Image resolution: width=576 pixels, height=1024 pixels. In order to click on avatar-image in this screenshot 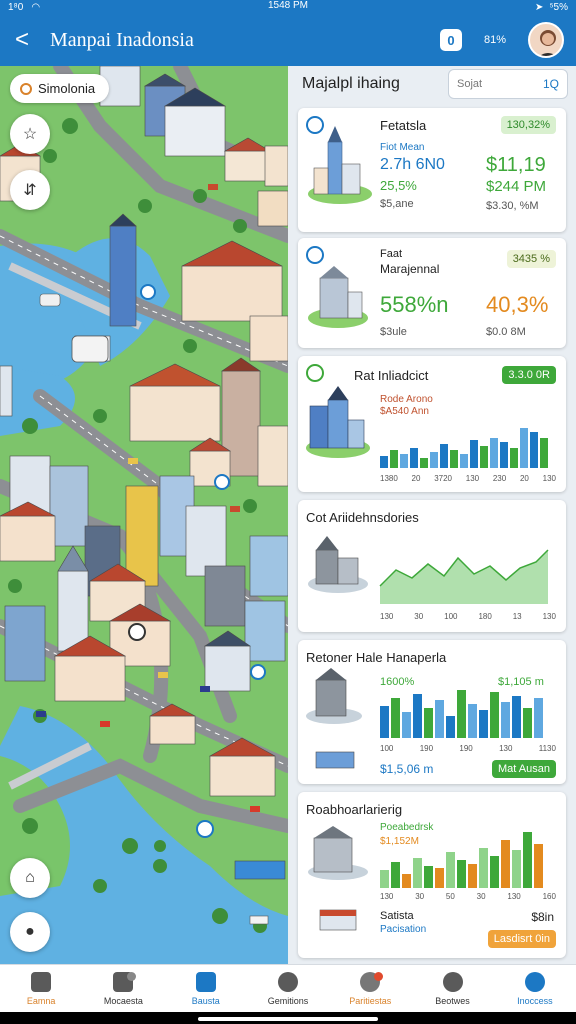, I will do `click(548, 43)`.